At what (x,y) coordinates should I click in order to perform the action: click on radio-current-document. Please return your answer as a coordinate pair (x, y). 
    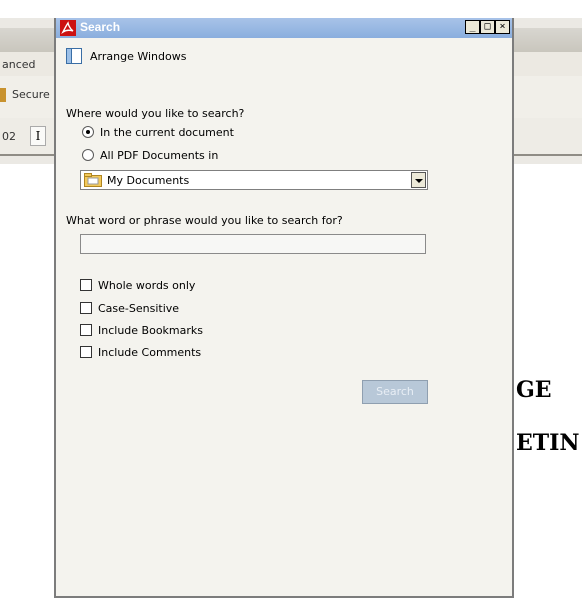
    Looking at the image, I should click on (88, 132).